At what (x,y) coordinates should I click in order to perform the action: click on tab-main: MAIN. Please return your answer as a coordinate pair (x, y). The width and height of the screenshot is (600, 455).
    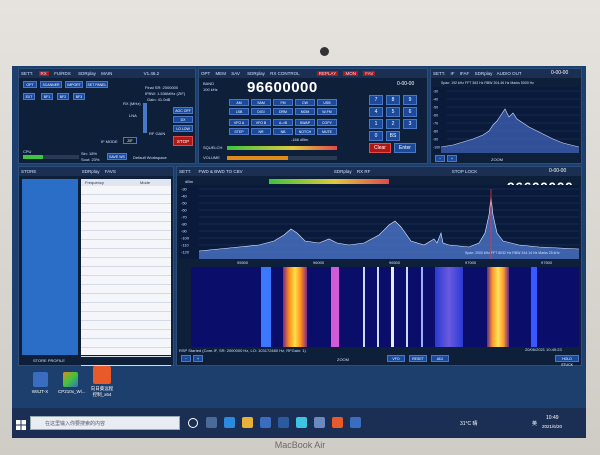
    Looking at the image, I should click on (106, 73).